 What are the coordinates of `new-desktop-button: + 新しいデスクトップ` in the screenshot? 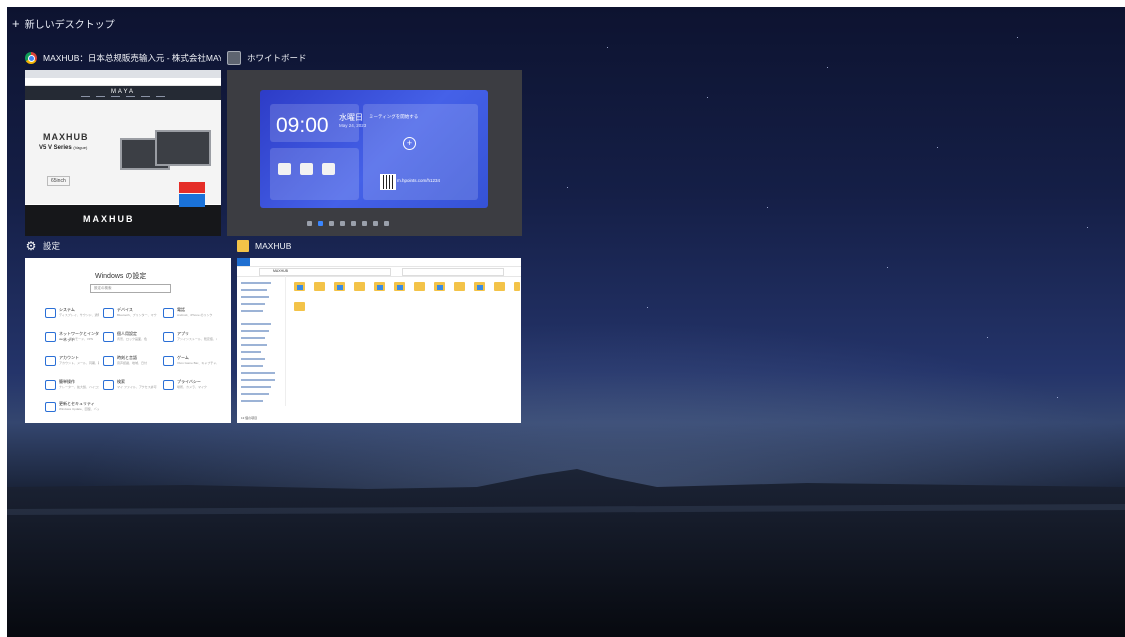 It's located at (63, 23).